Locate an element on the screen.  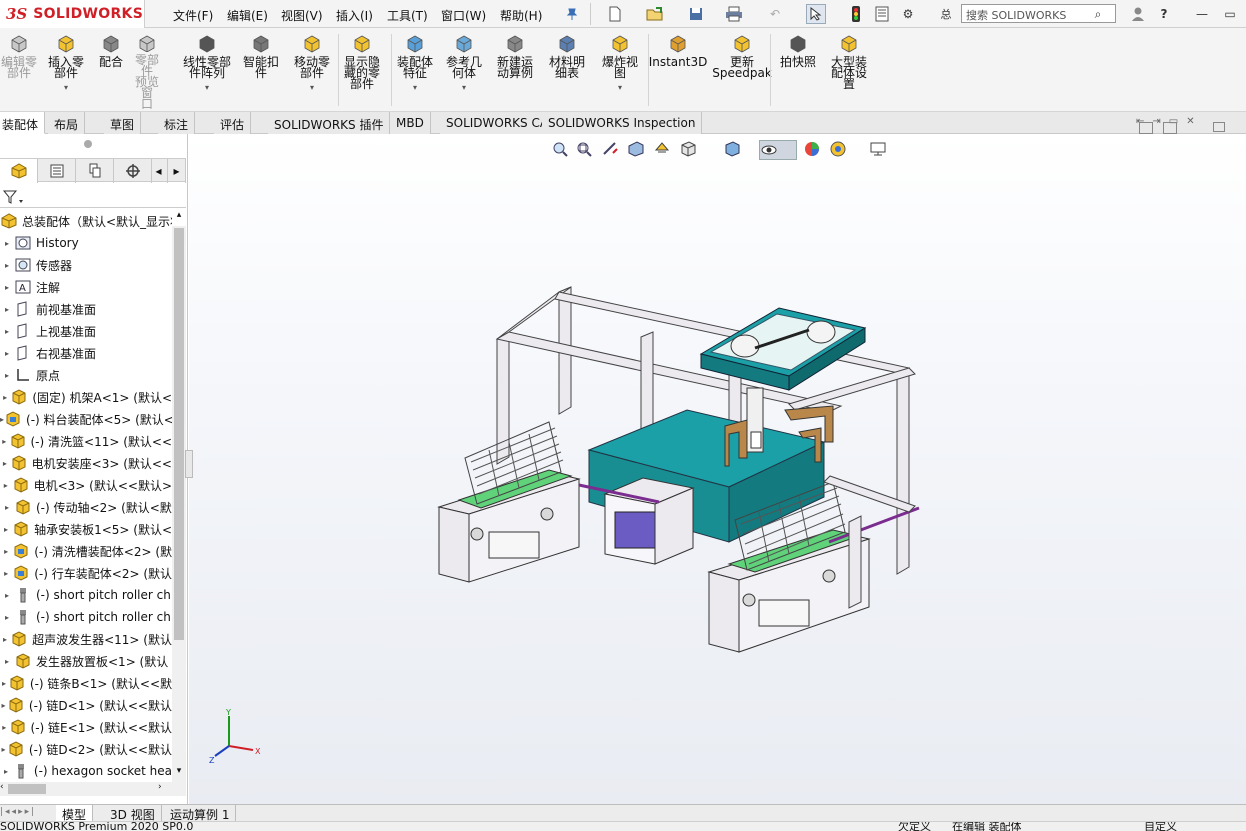
tree-item: ▸ (-) 链E<1> (默认<<默认 is located at coordinates (86, 727).